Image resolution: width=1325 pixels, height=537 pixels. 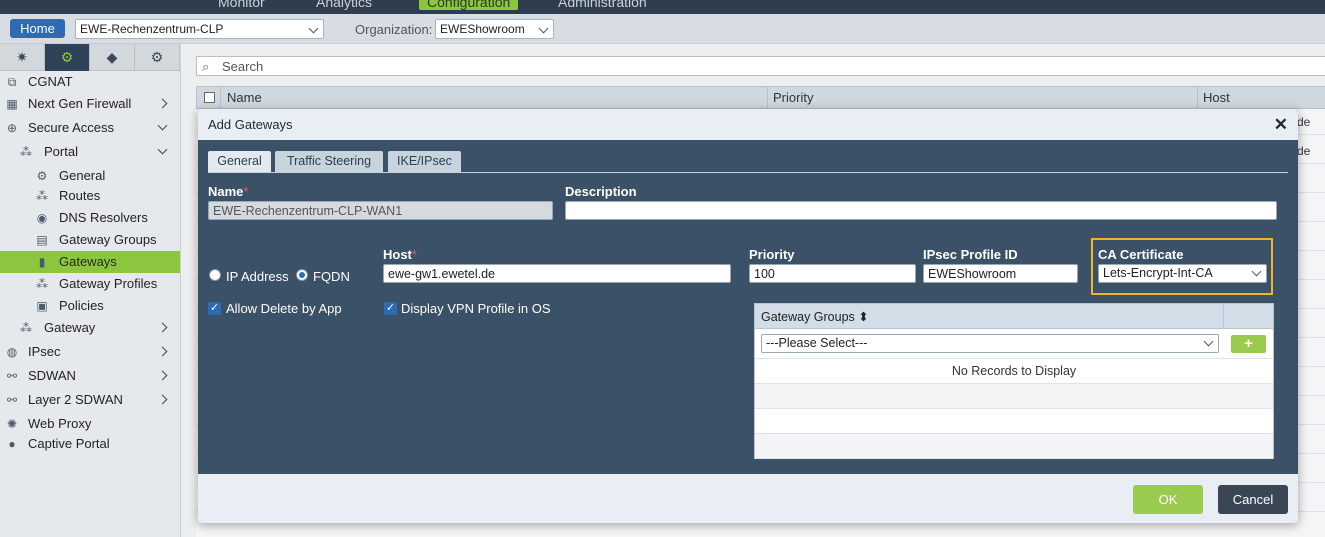 I want to click on tab-ike-ipsec: IKE/IPsec, so click(x=424, y=161).